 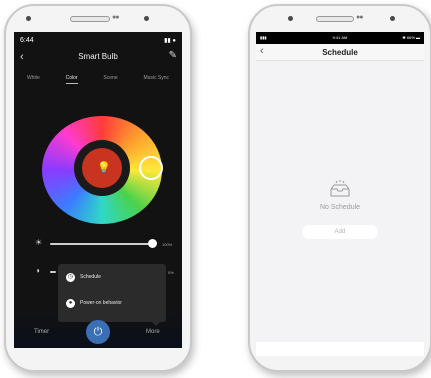 I want to click on empty-box-icon, so click(x=340, y=188).